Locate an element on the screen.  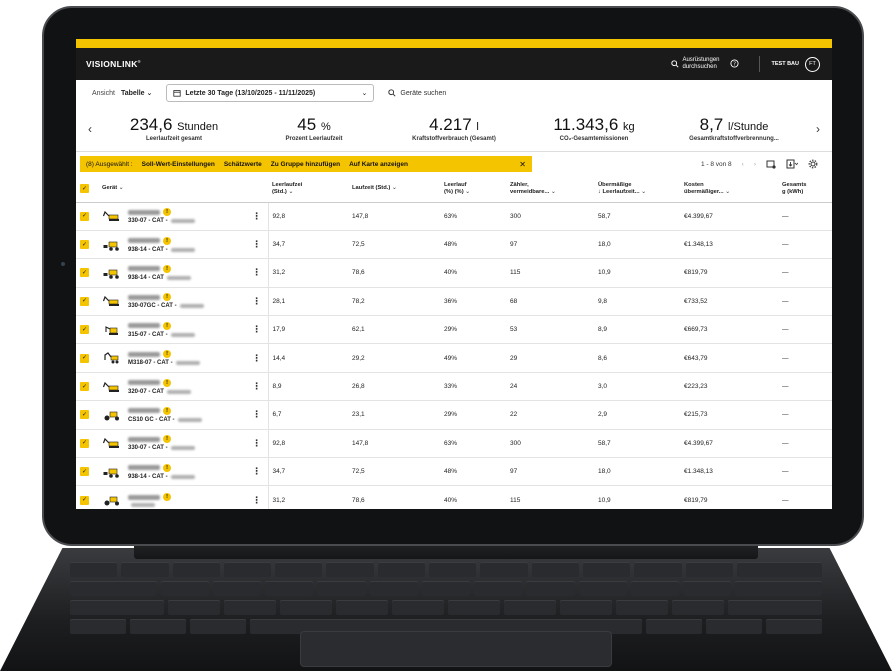
device-cell: ! 938-14 - CAT is located at coordinates (172, 273).